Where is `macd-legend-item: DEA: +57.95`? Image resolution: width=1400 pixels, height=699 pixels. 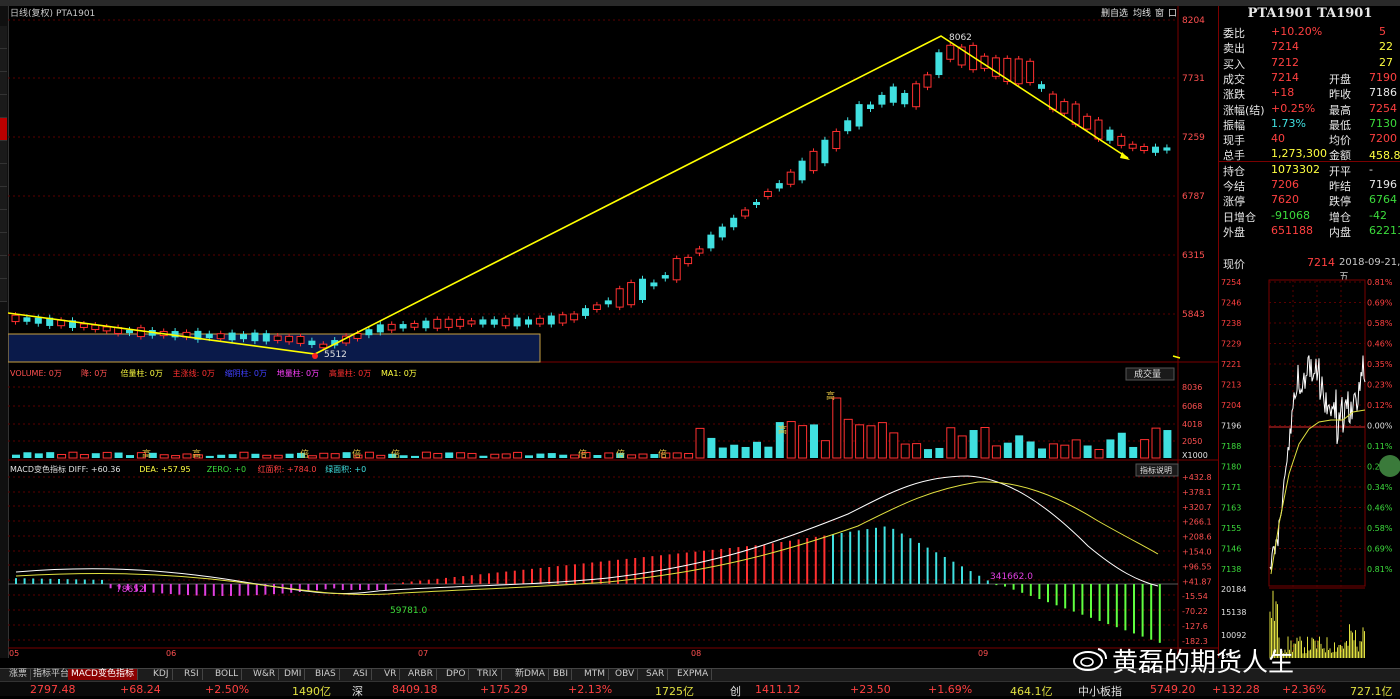
macd-legend-item: DEA: +57.95 is located at coordinates (164, 469).